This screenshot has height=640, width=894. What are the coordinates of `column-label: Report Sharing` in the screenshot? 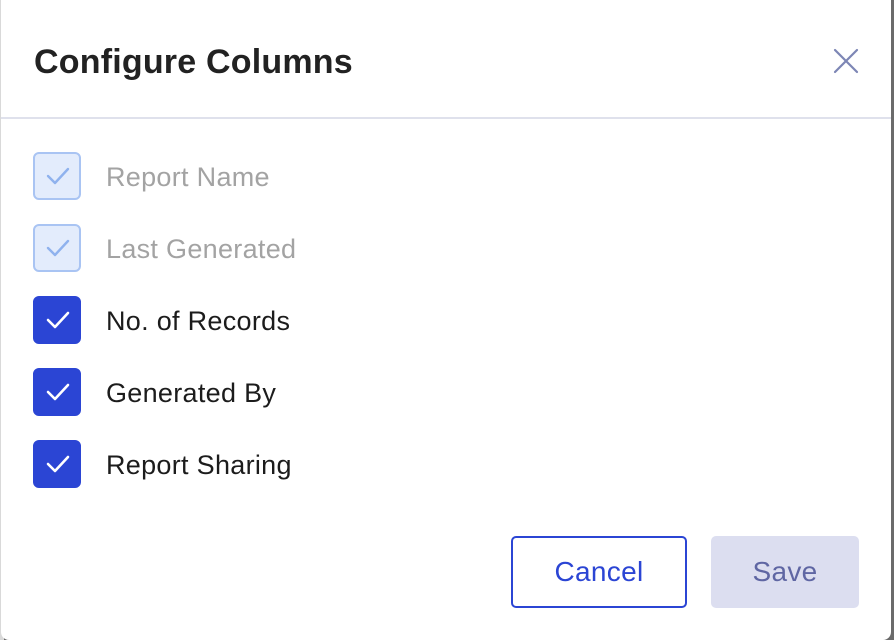 It's located at (199, 465).